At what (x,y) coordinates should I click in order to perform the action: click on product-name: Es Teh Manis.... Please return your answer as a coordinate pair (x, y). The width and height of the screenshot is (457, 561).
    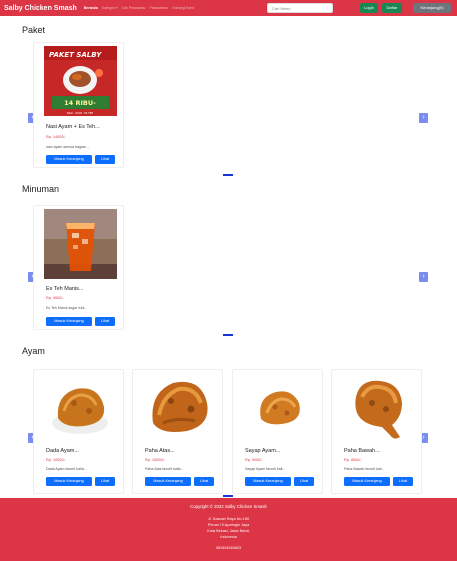
    Looking at the image, I should click on (65, 289).